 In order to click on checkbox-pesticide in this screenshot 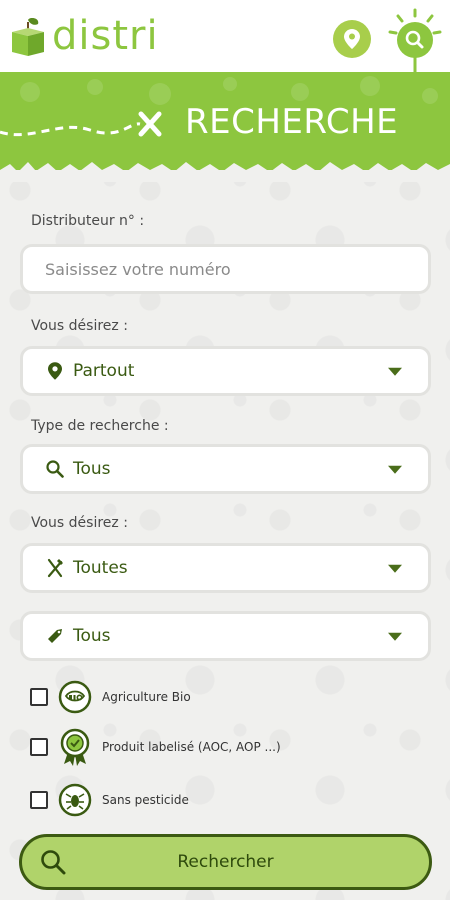, I will do `click(39, 800)`.